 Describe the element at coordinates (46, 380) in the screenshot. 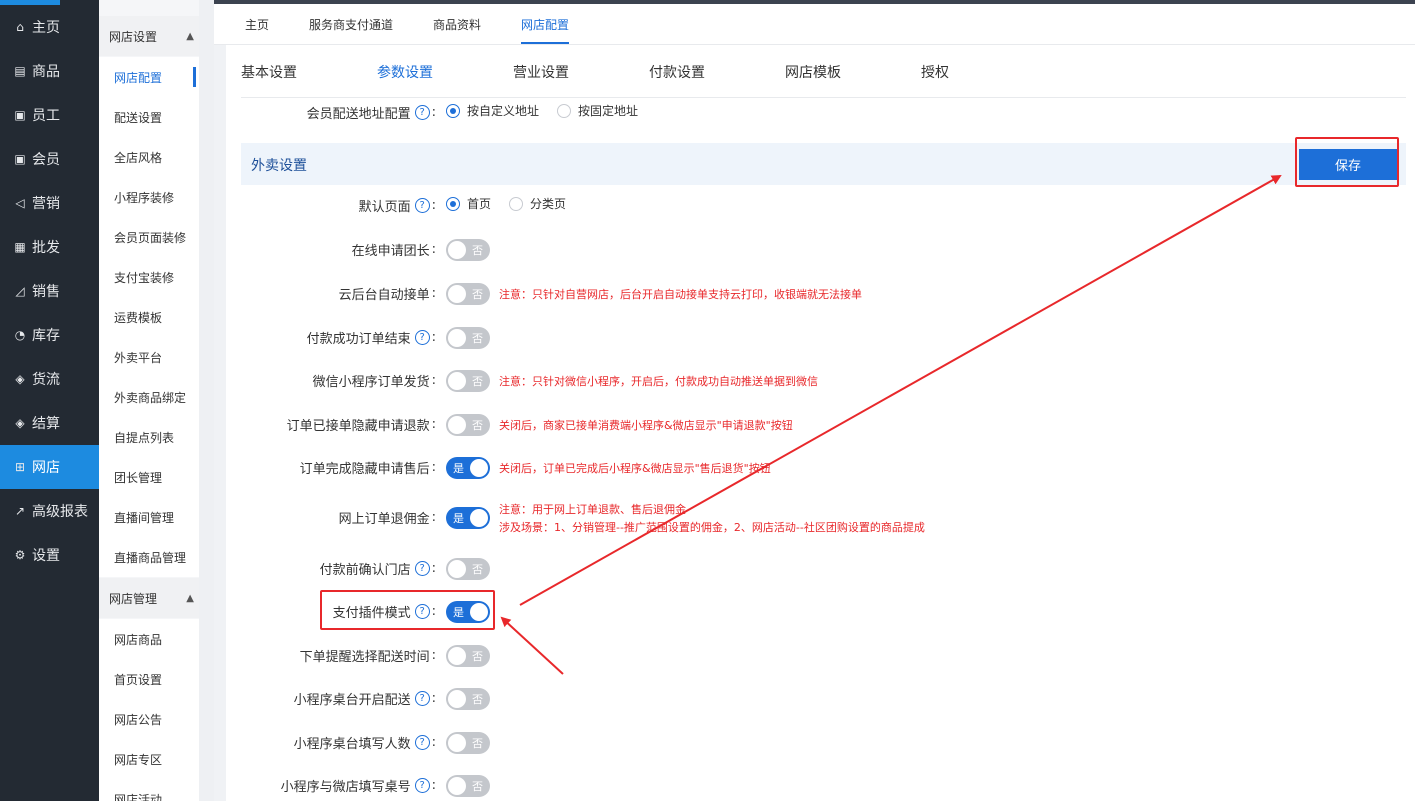

I see `nav-item-label: 货流` at that location.